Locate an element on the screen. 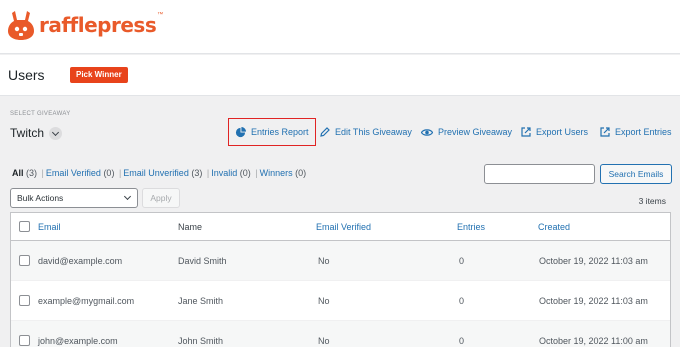  brand-name: rafflepress is located at coordinates (98, 25).